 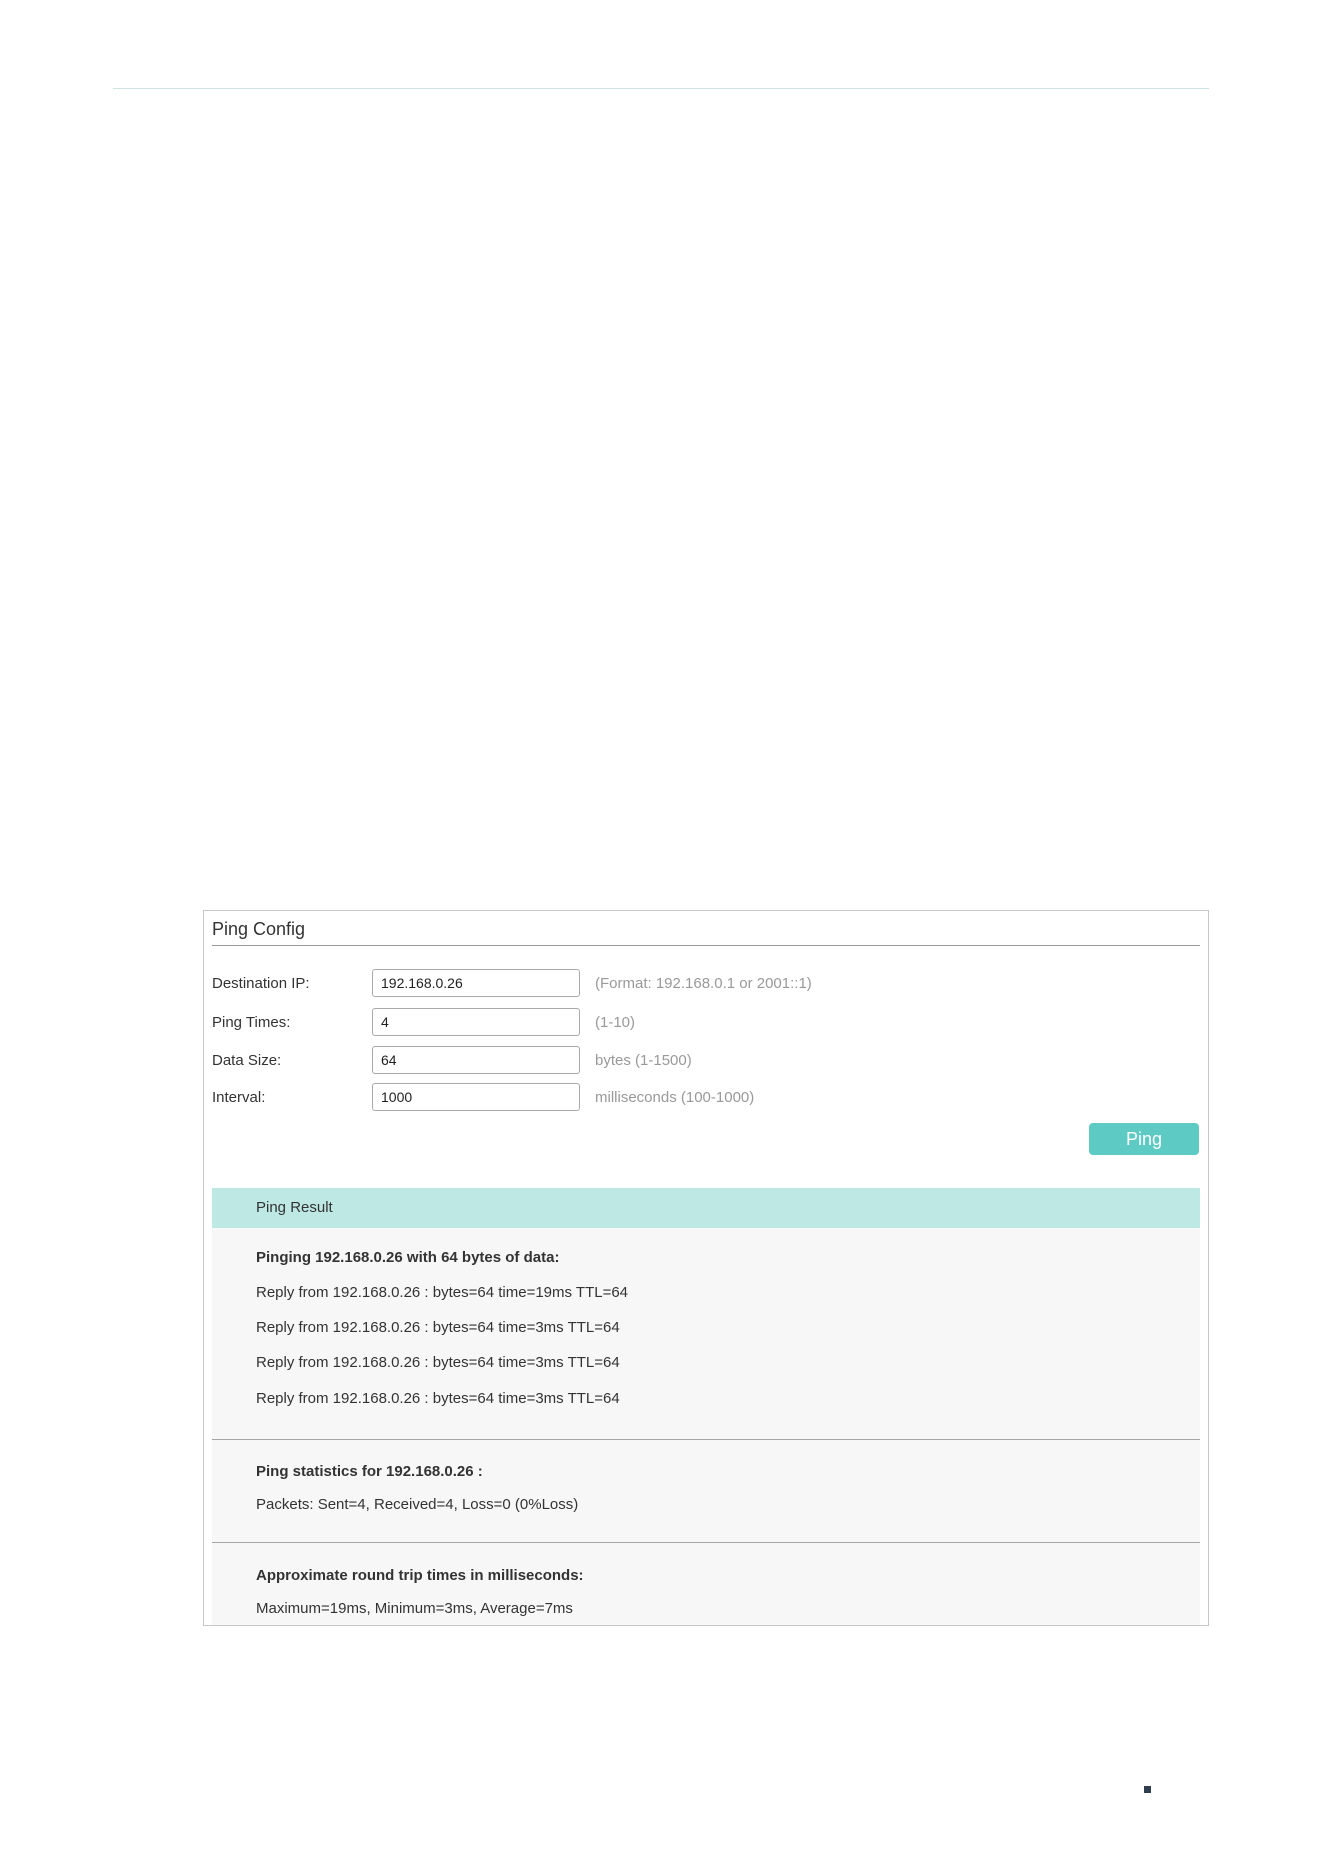 What do you see at coordinates (476, 1022) in the screenshot?
I see `ping-times-input` at bounding box center [476, 1022].